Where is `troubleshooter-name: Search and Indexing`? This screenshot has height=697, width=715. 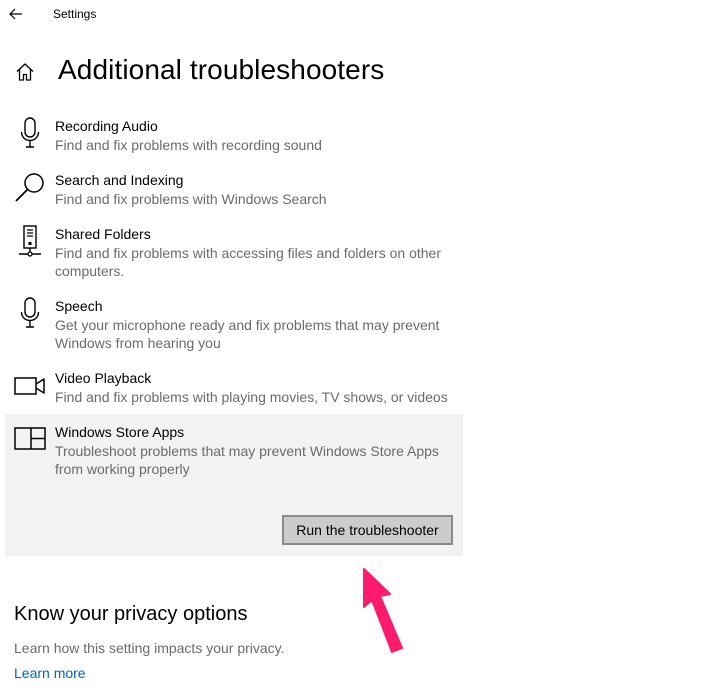 troubleshooter-name: Search and Indexing is located at coordinates (119, 180).